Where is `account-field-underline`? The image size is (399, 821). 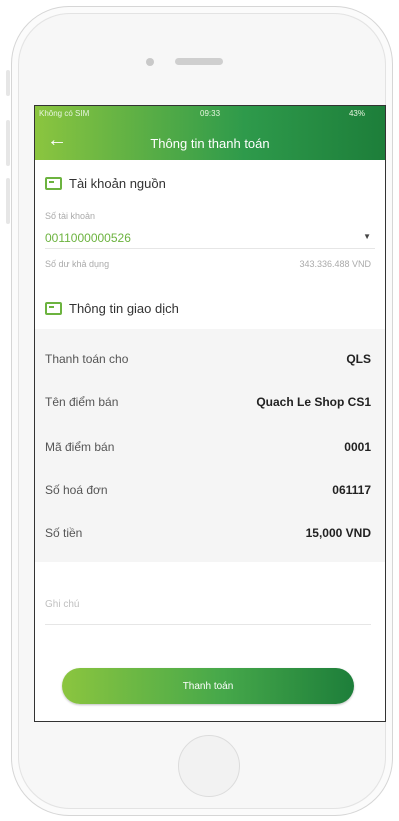 account-field-underline is located at coordinates (210, 248).